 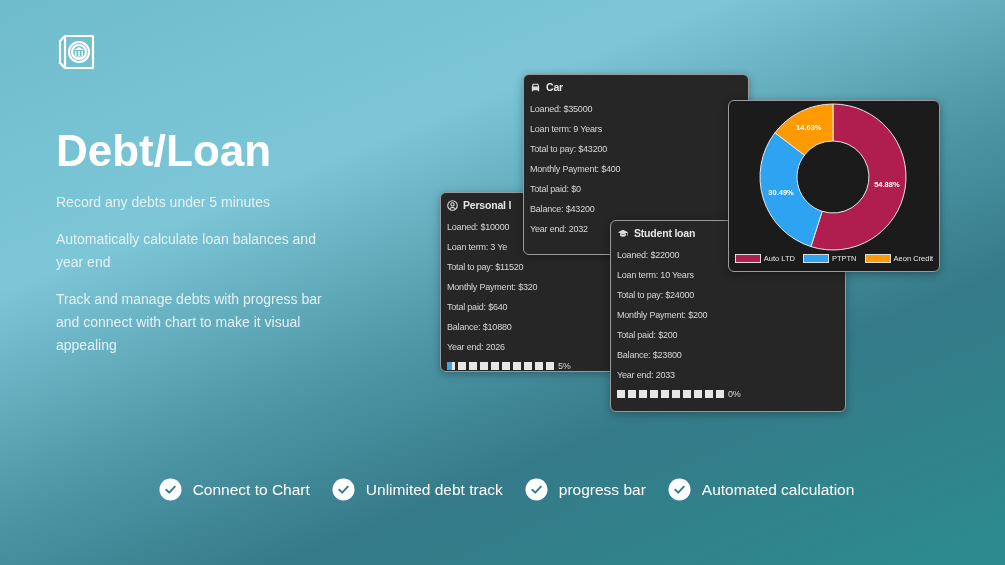 What do you see at coordinates (477, 307) in the screenshot?
I see `loan-detail: Total paid: $640` at bounding box center [477, 307].